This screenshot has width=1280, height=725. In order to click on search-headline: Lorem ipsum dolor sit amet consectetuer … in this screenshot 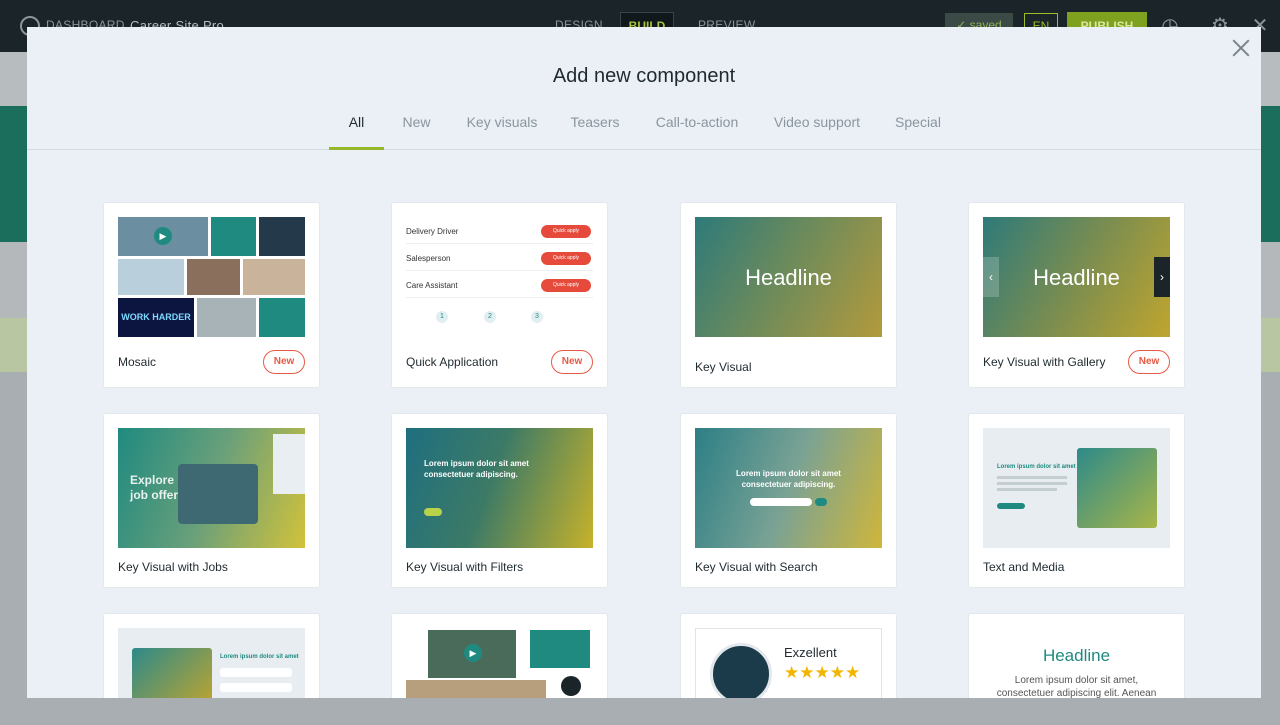, I will do `click(788, 479)`.